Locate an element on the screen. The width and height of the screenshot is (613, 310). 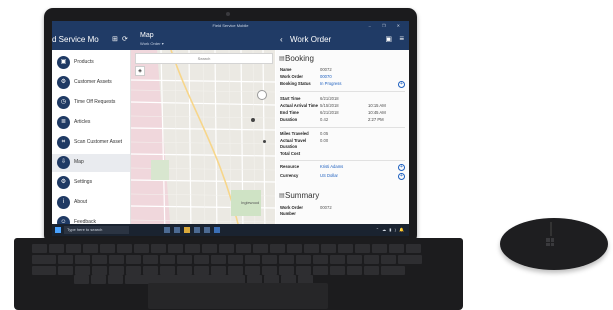
sidebar-item-settings: ⚙ Settings is located at coordinates (91, 183).